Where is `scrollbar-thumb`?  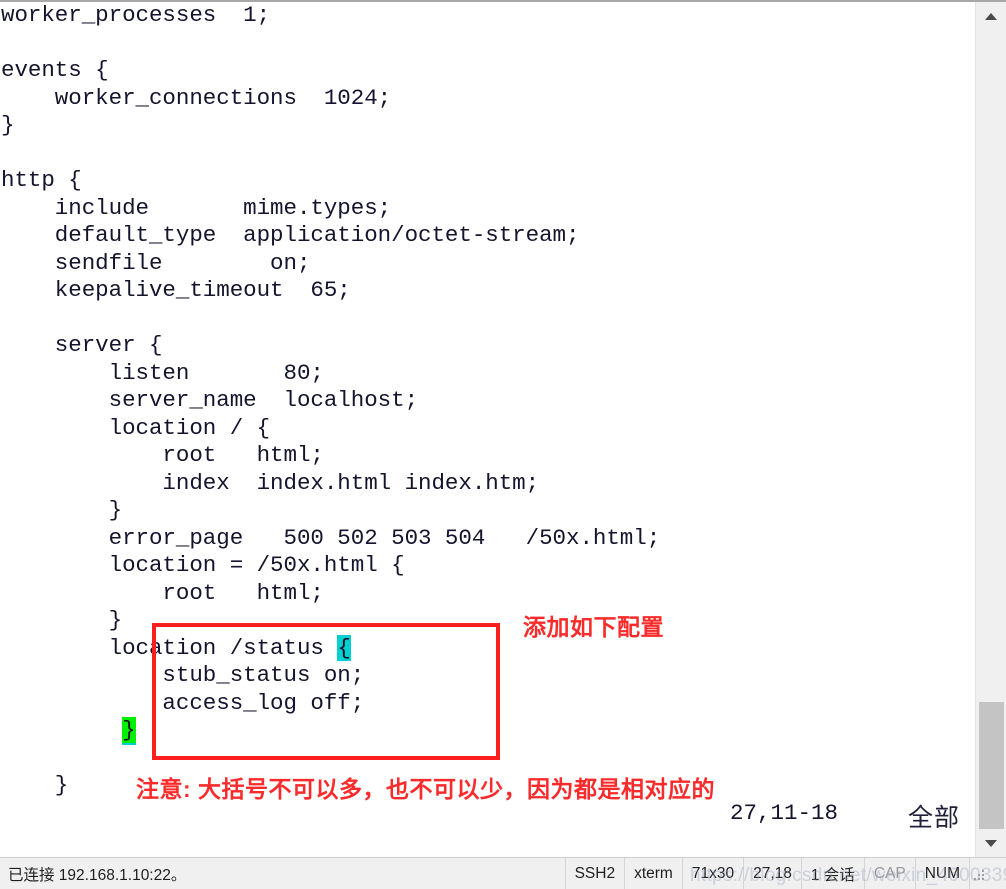
scrollbar-thumb is located at coordinates (991, 766).